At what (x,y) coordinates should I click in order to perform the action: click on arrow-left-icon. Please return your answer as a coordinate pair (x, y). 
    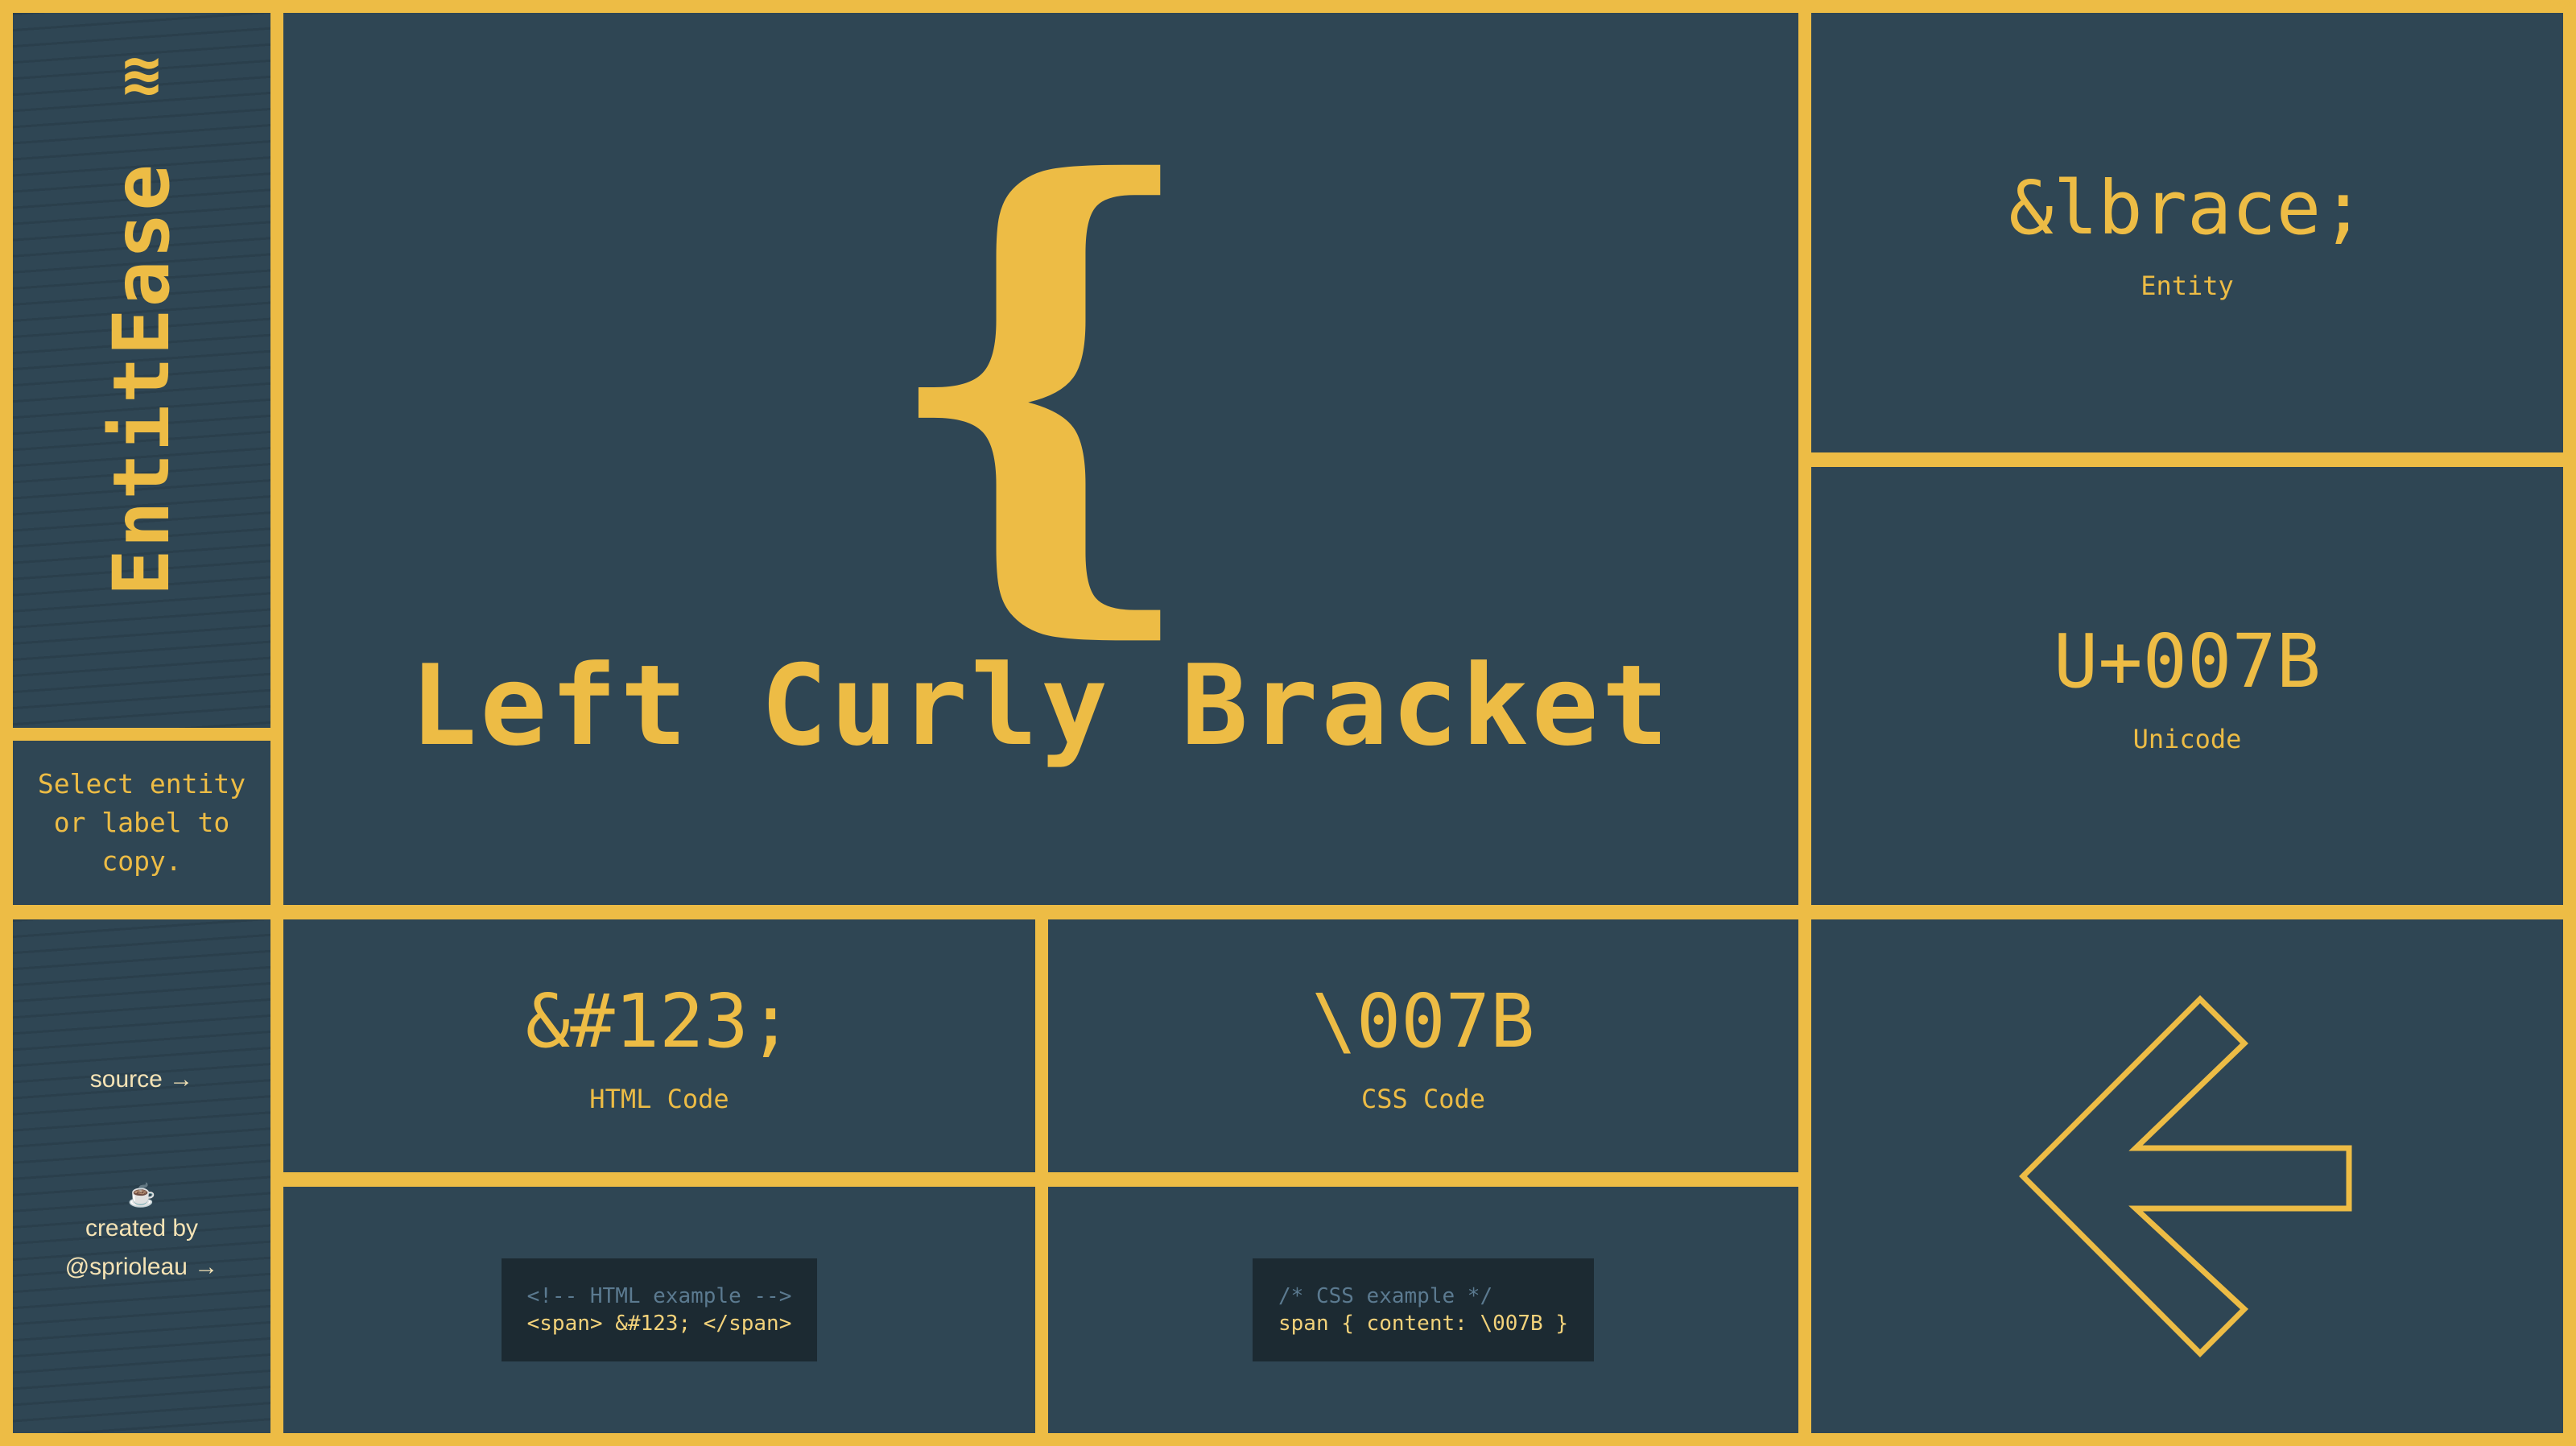
    Looking at the image, I should click on (2187, 1176).